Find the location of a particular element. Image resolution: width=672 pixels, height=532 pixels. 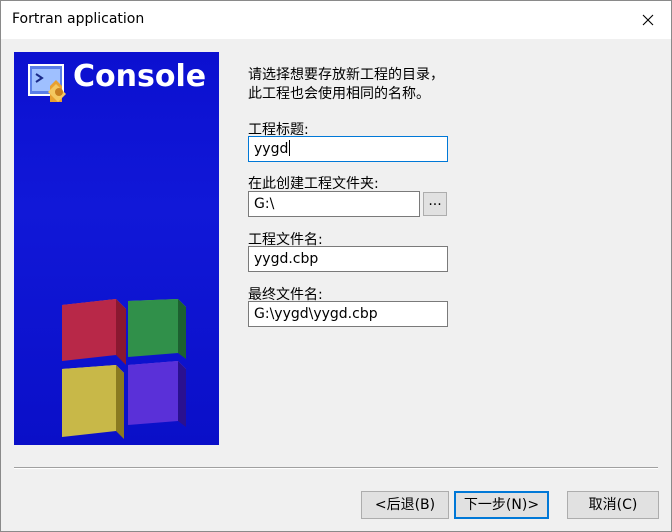

project-filename-value: yygd.cbp is located at coordinates (286, 259).